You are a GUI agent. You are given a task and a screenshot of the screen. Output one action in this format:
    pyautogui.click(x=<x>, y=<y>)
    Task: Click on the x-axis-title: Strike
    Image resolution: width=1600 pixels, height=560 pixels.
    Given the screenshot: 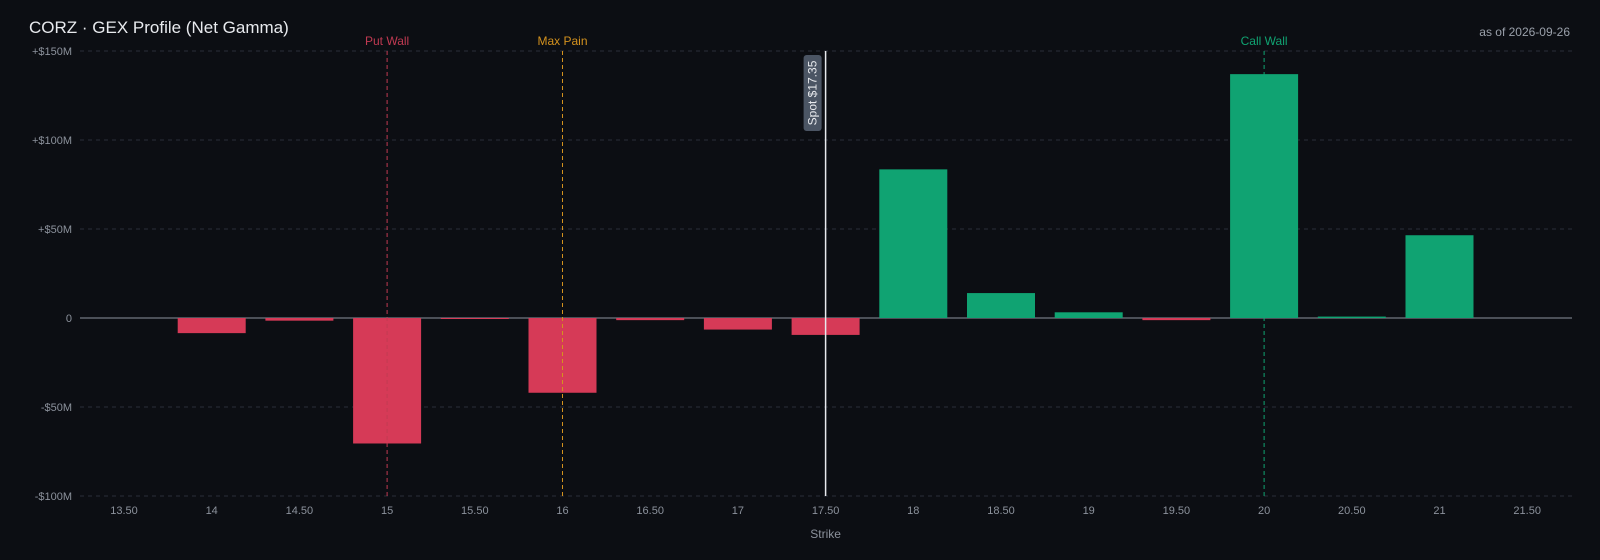 What is the action you would take?
    pyautogui.click(x=825, y=534)
    